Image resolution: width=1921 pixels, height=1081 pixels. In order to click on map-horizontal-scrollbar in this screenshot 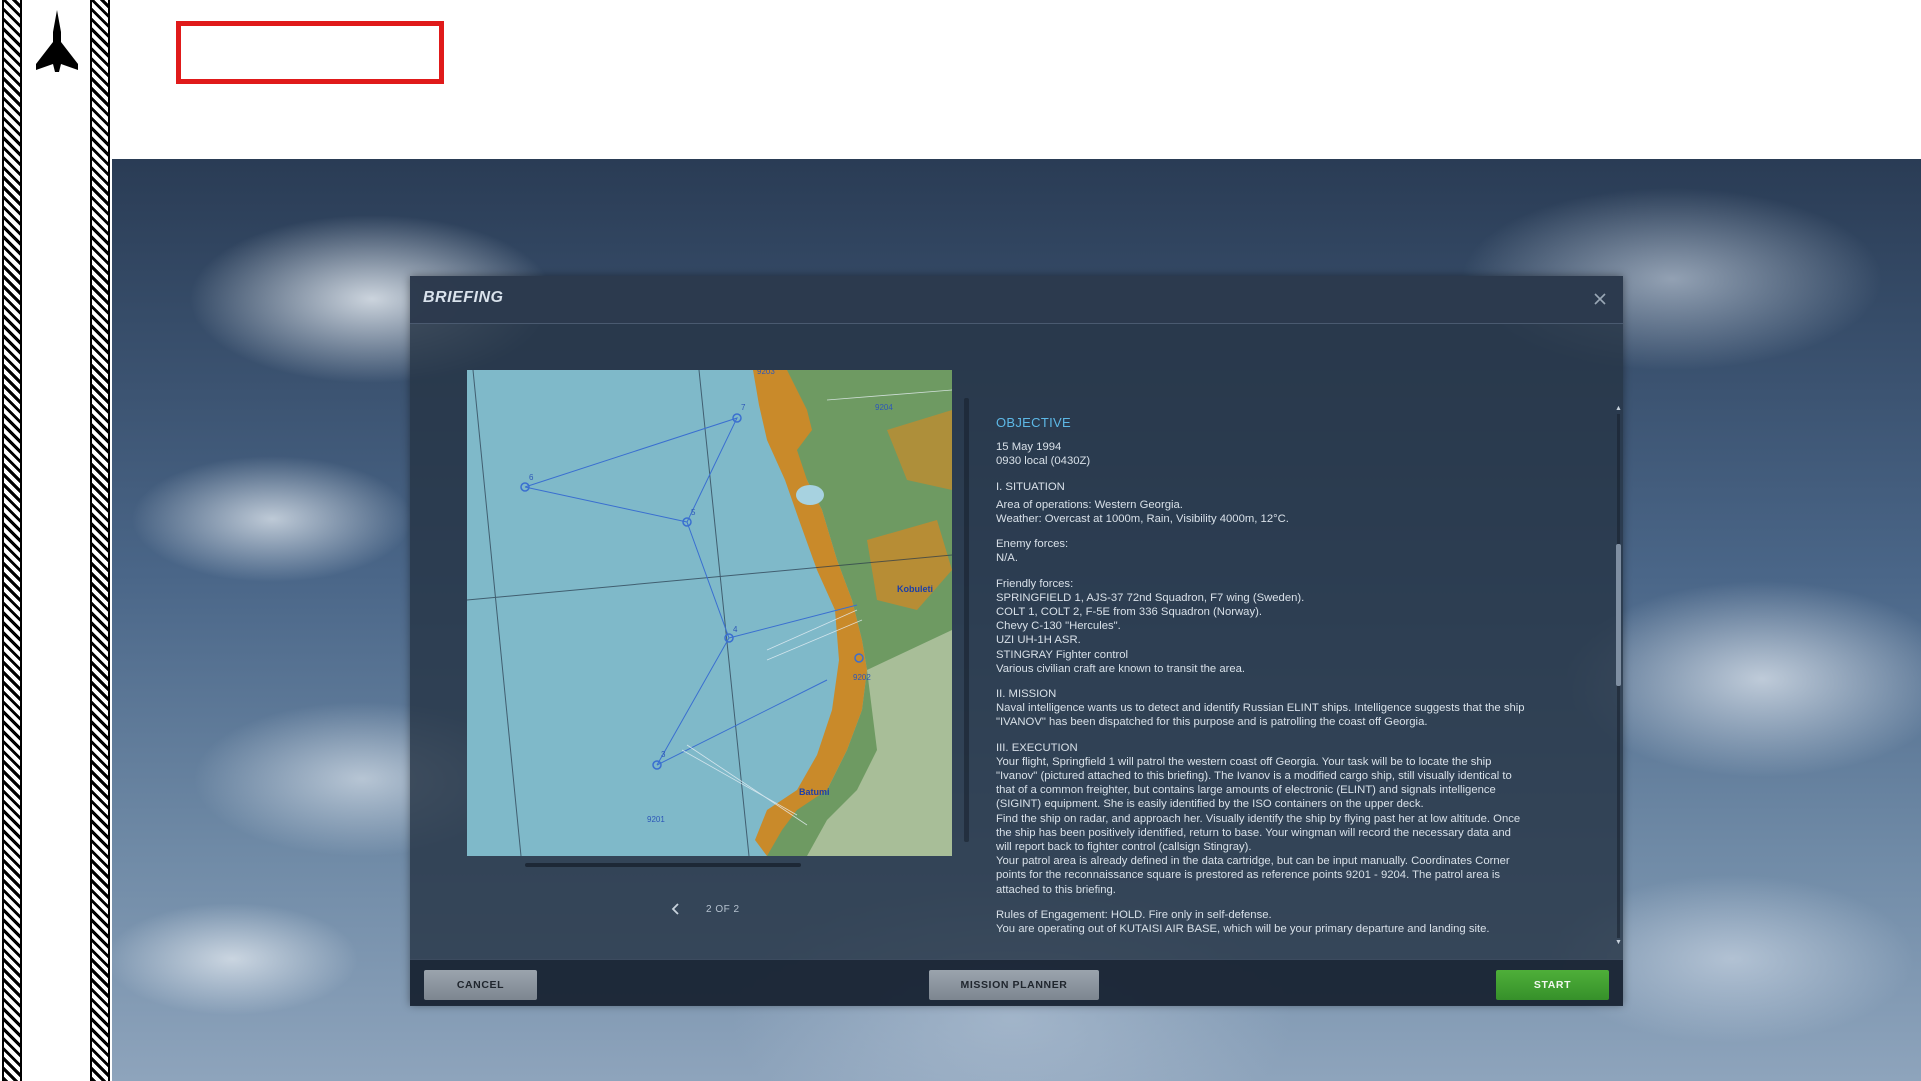, I will do `click(663, 865)`.